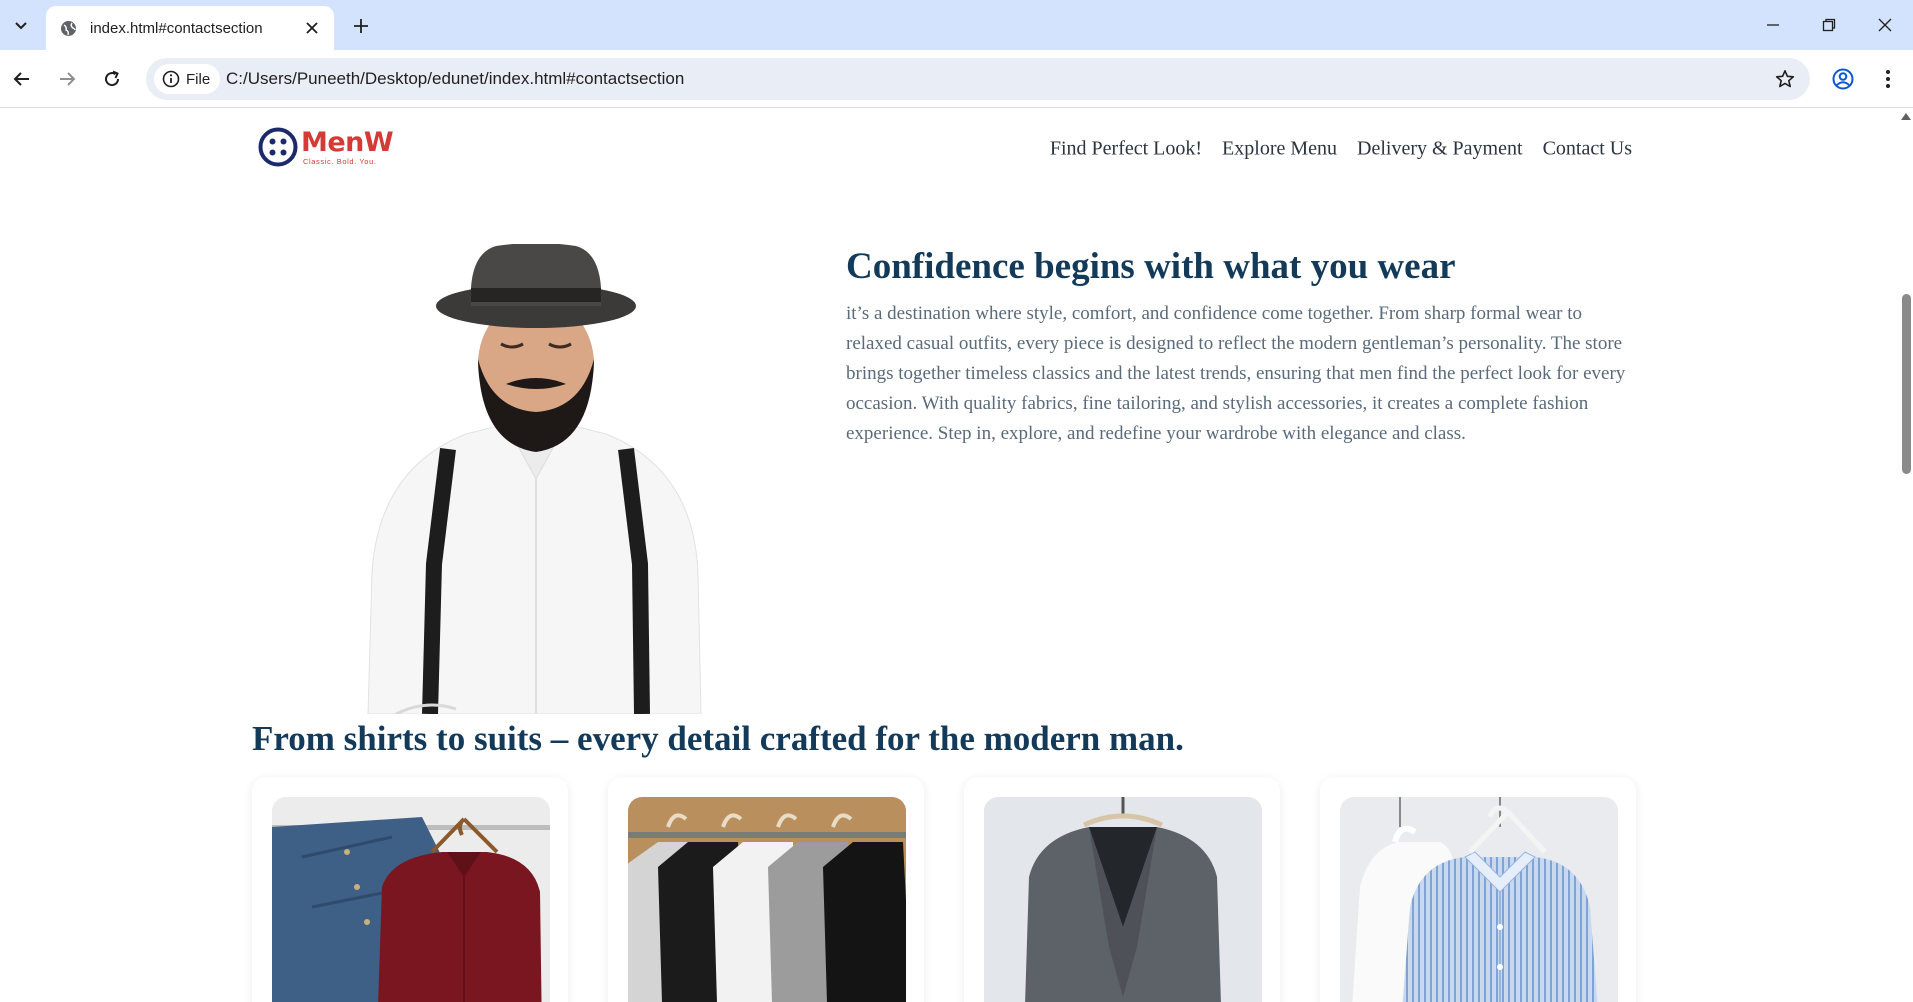 The height and width of the screenshot is (1002, 1913). I want to click on hero-image, so click(534, 479).